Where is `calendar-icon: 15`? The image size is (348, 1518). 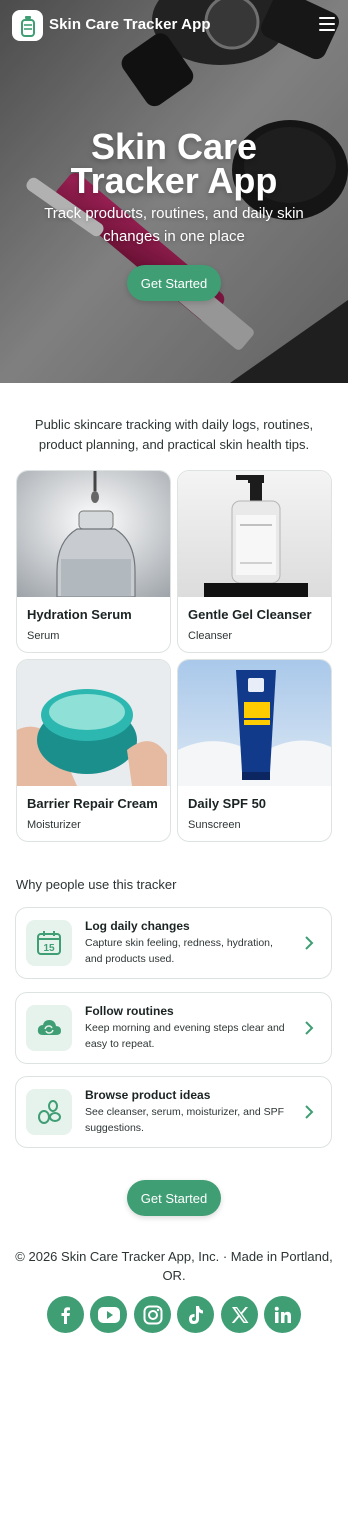 calendar-icon: 15 is located at coordinates (49, 943).